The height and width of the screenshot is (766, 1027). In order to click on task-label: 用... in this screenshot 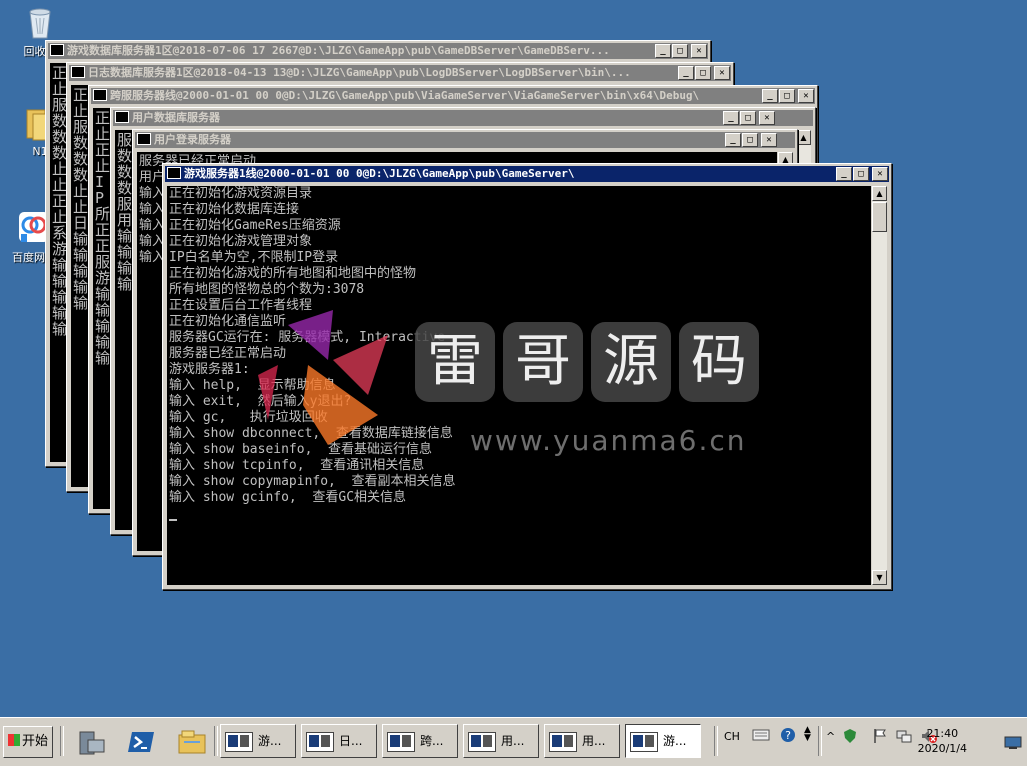, I will do `click(513, 741)`.